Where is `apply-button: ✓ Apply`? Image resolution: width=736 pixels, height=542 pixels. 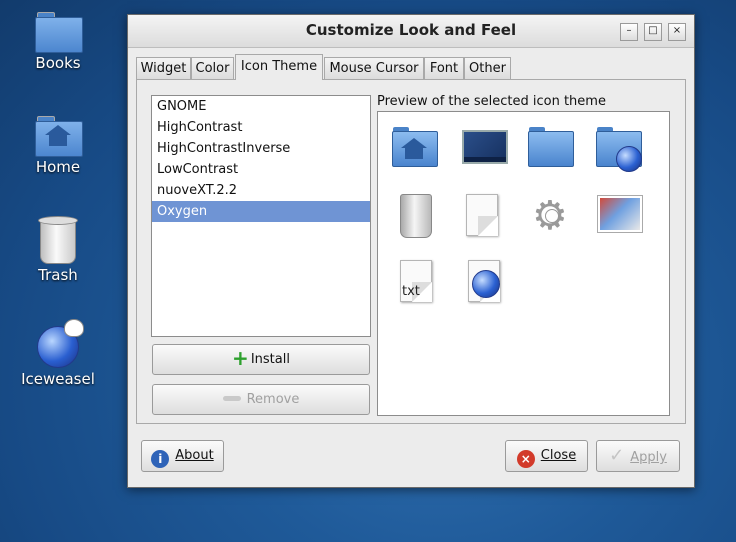 apply-button: ✓ Apply is located at coordinates (638, 456).